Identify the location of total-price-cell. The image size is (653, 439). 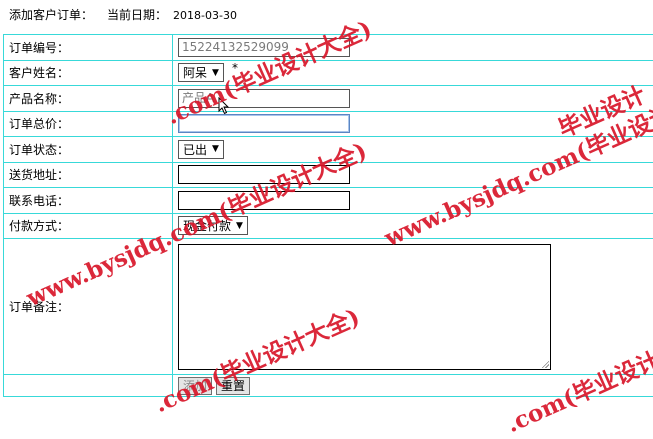
(413, 124).